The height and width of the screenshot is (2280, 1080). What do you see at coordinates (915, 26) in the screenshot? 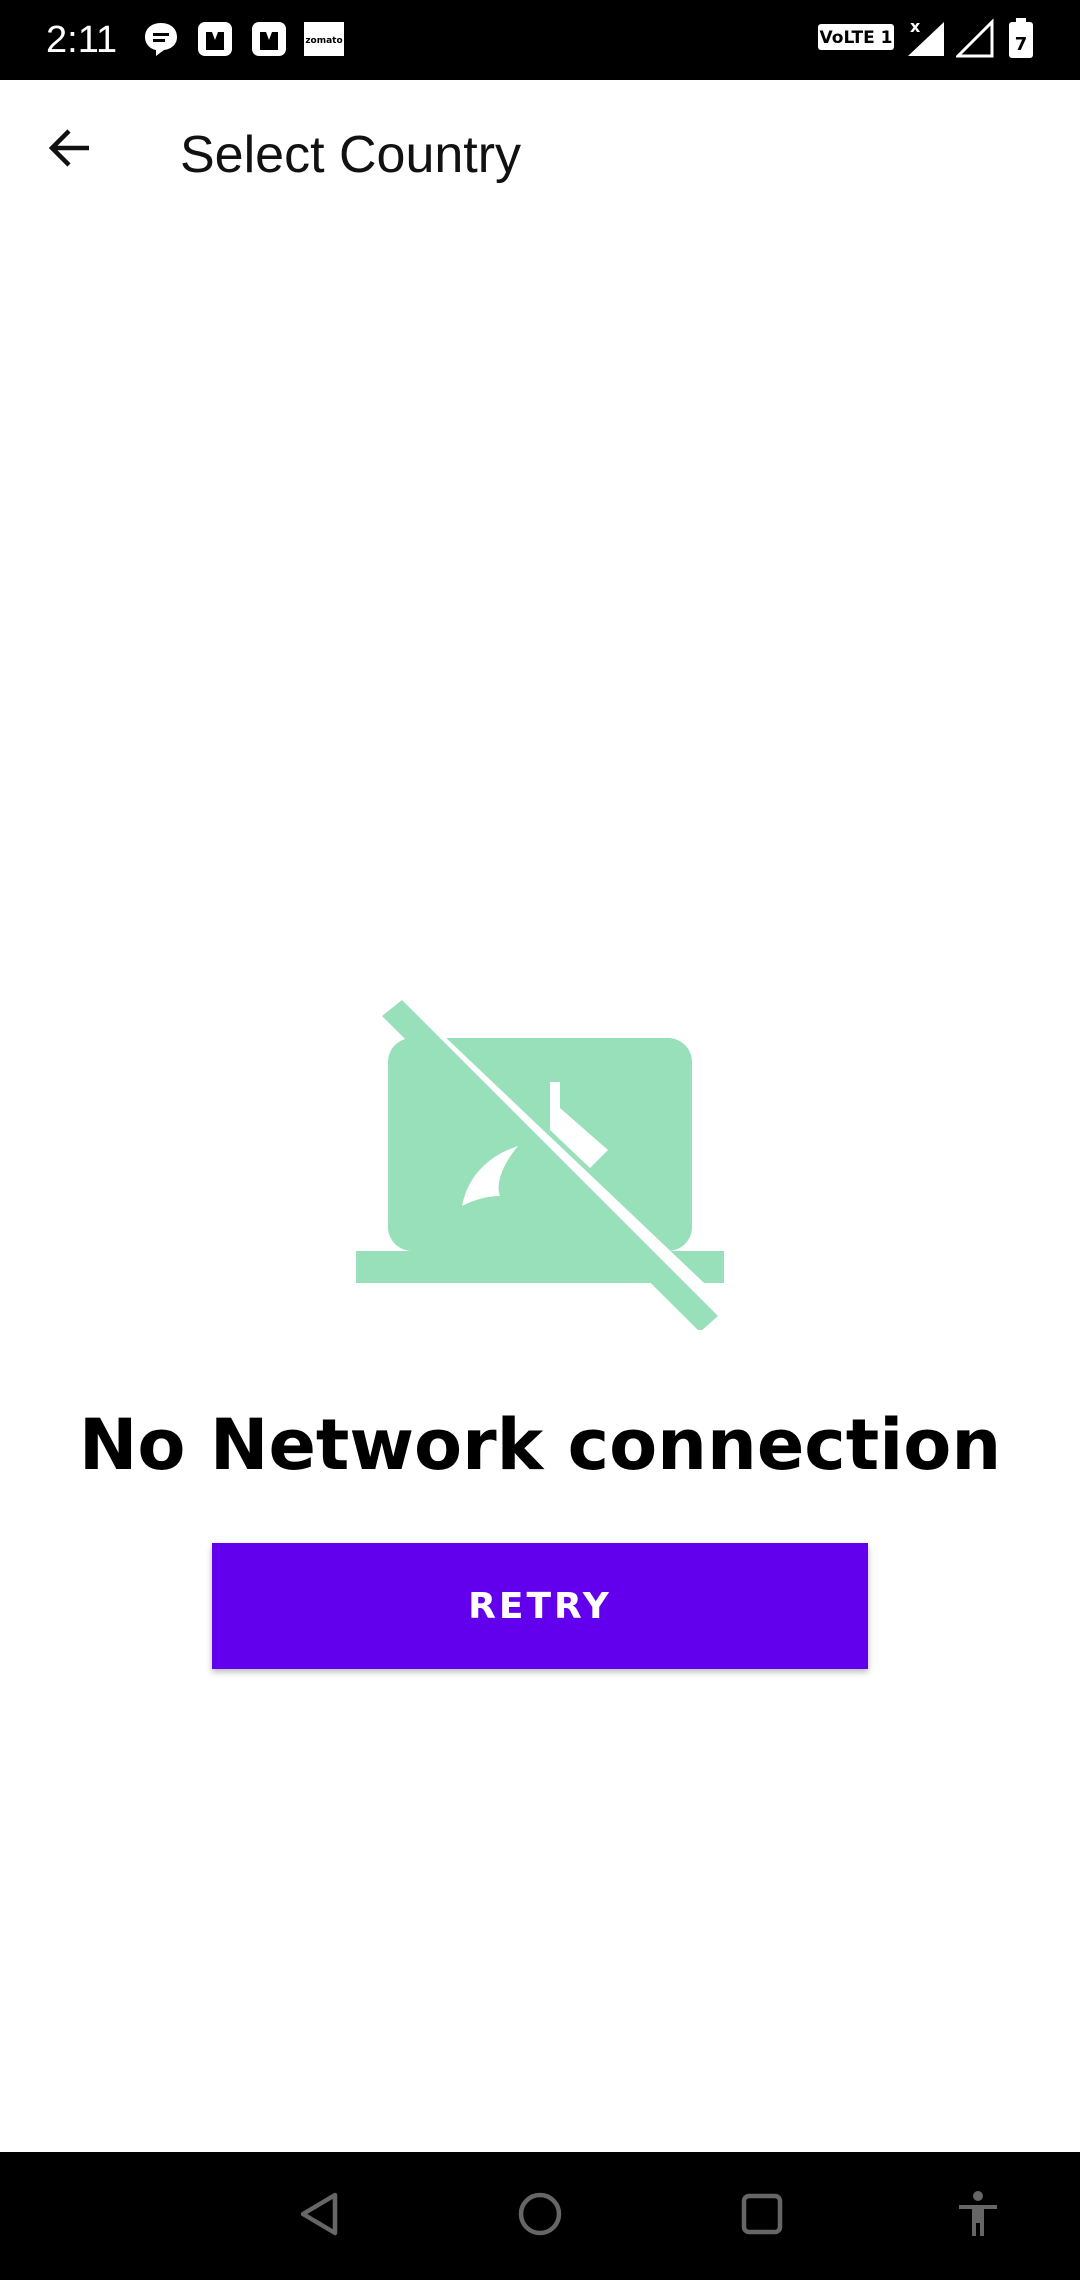
I see `svg-text: x` at bounding box center [915, 26].